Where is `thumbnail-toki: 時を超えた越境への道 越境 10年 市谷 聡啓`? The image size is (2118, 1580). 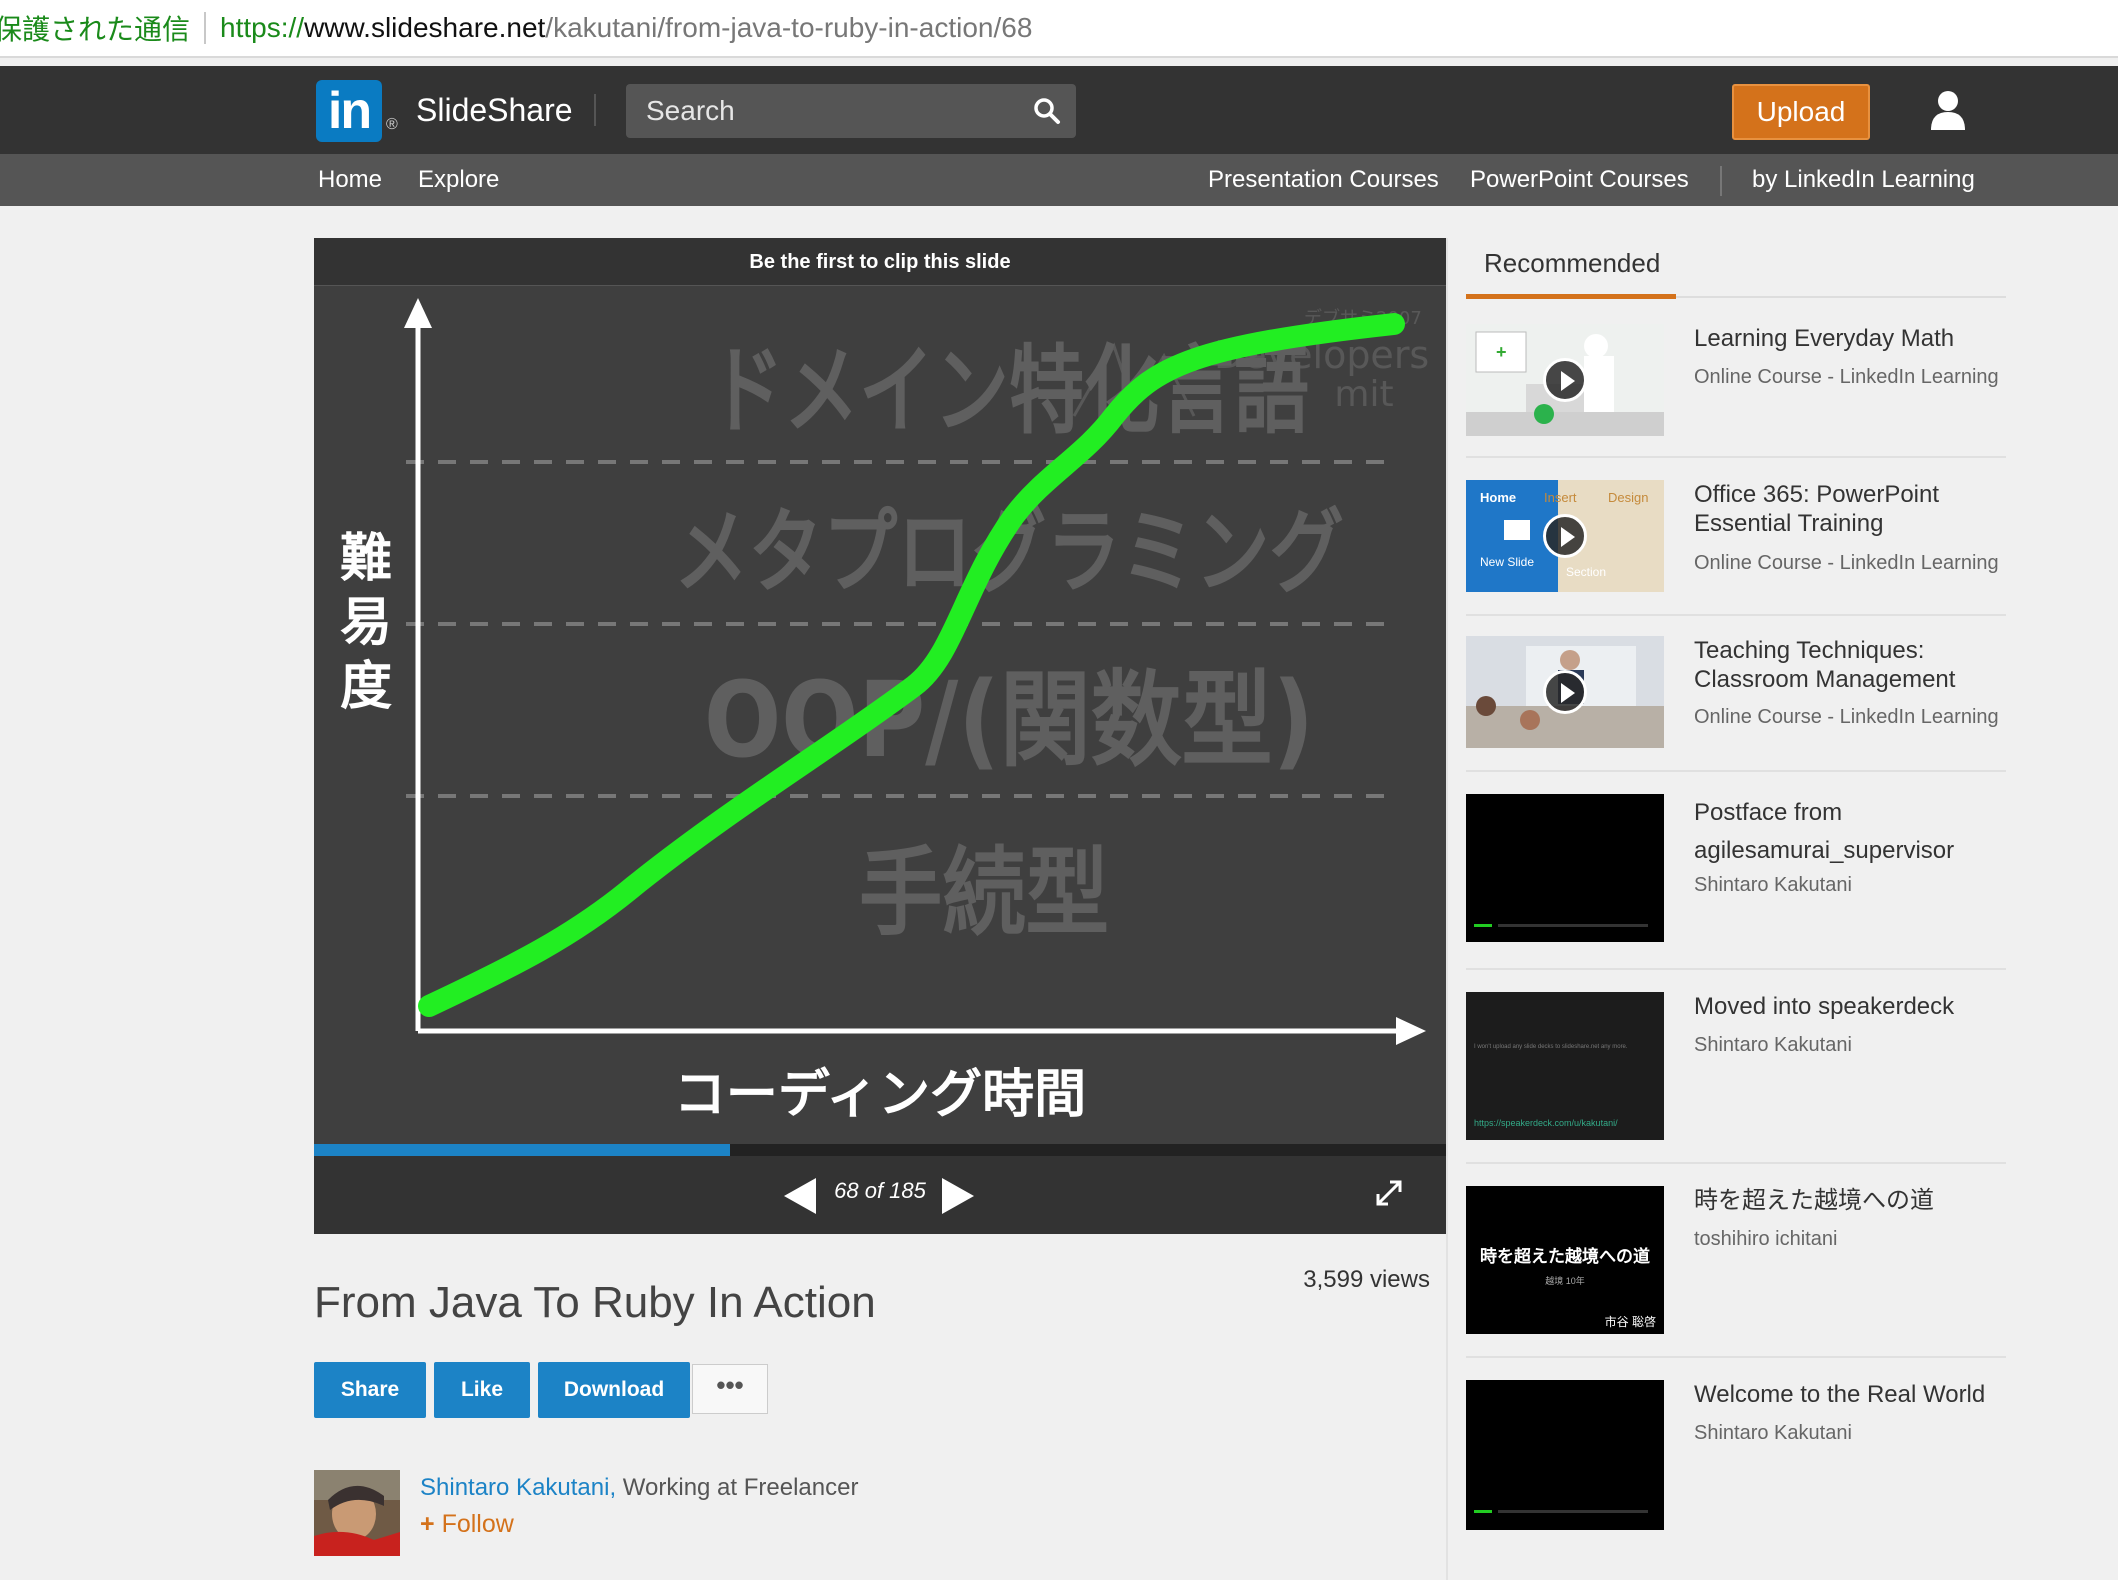
thumbnail-toki: 時を超えた越境への道 越境 10年 市谷 聡啓 is located at coordinates (1565, 1260).